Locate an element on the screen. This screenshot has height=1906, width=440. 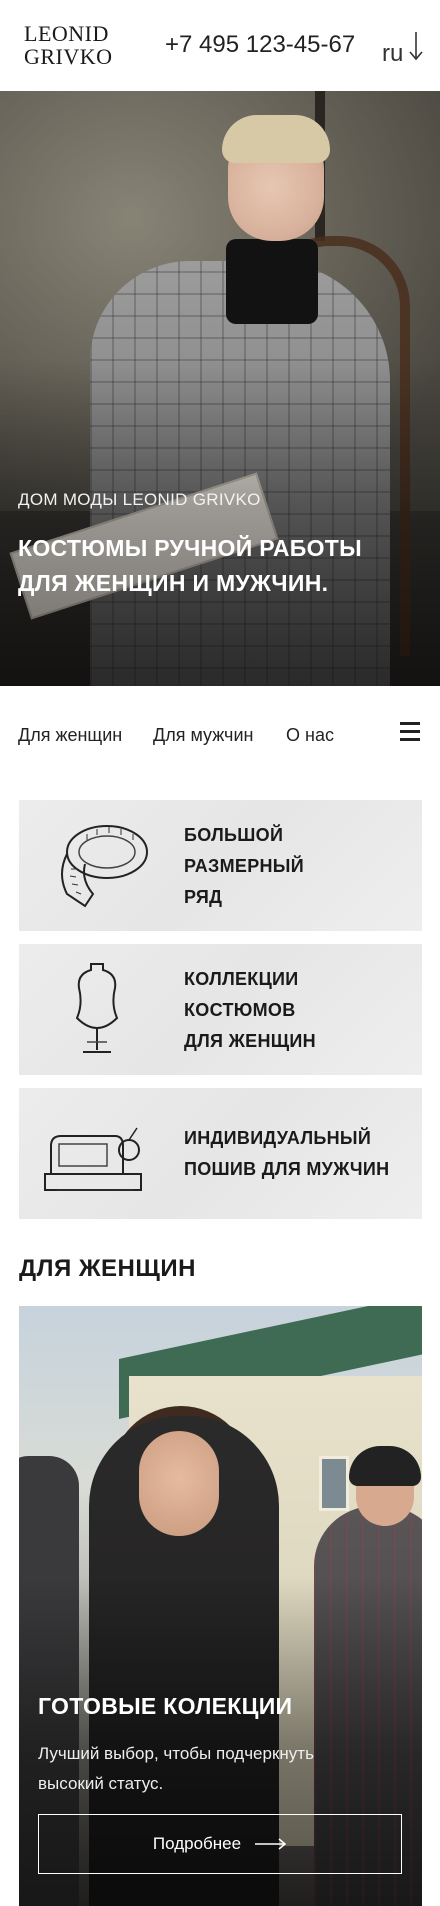
sewing-machine-icon is located at coordinates (93, 1159).